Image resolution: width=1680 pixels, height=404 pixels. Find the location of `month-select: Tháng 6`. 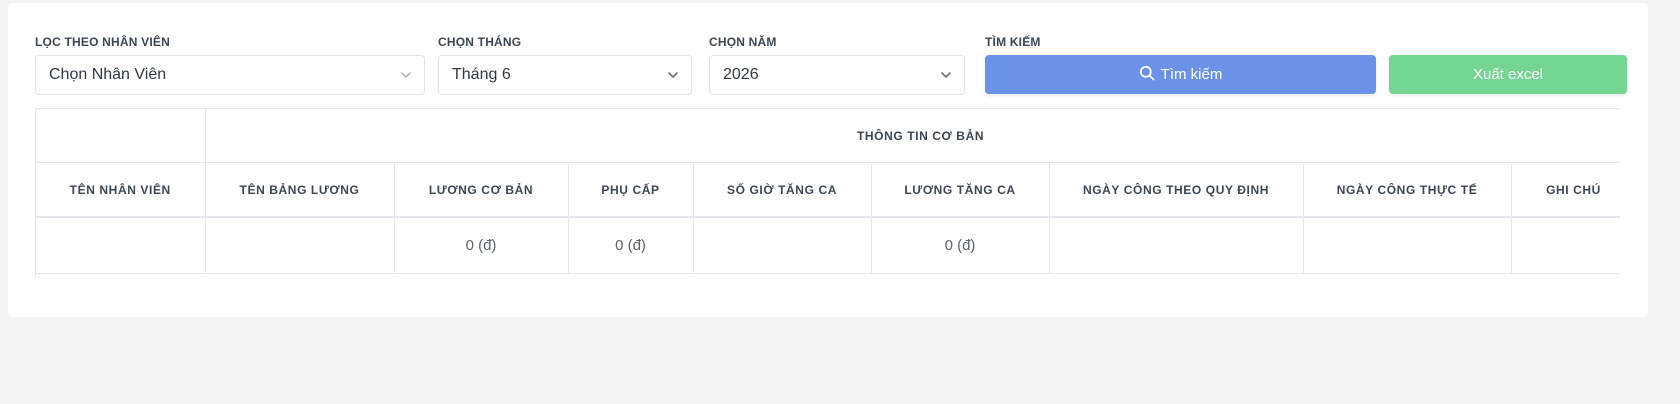

month-select: Tháng 6 is located at coordinates (565, 75).